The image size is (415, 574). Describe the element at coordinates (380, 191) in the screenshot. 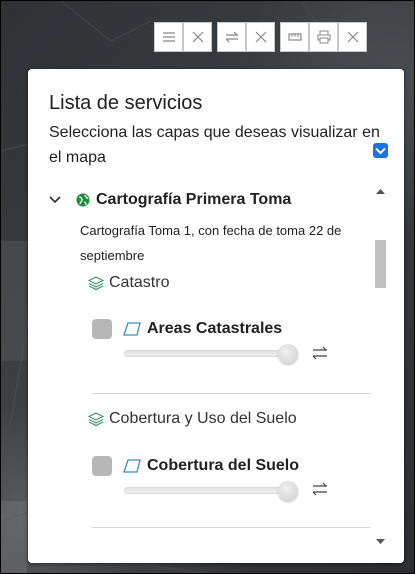

I see `scroll-up-icon` at that location.